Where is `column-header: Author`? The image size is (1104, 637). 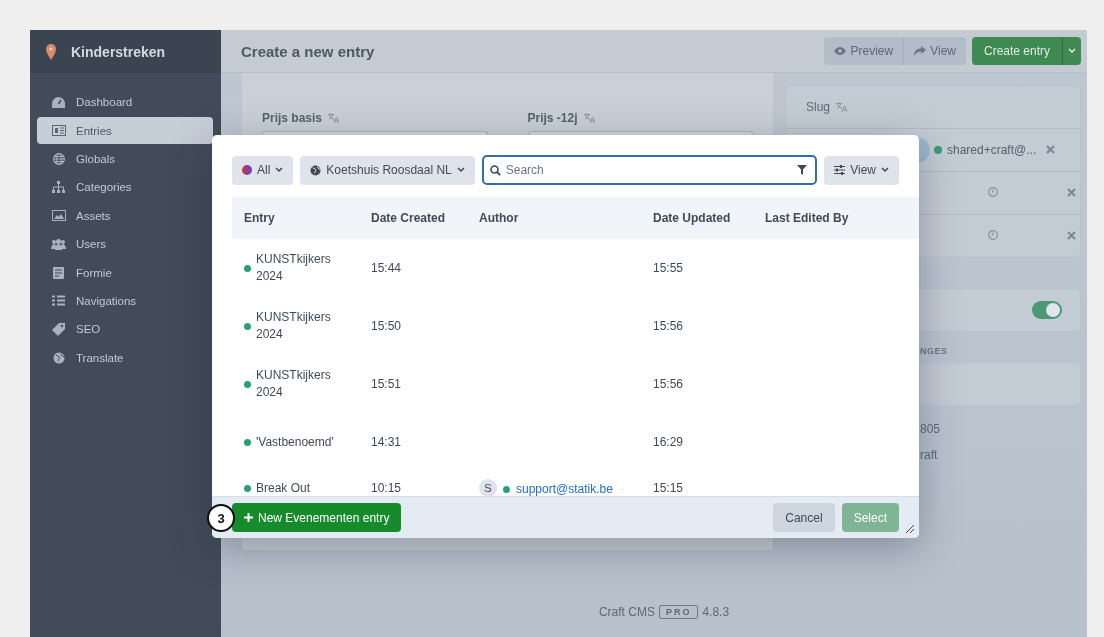 column-header: Author is located at coordinates (554, 218).